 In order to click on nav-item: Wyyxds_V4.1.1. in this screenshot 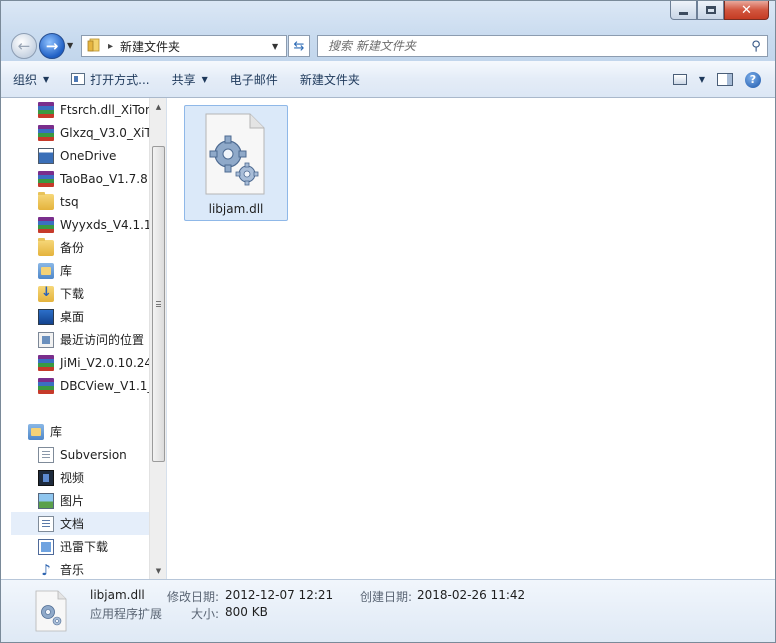, I will do `click(102, 224)`.